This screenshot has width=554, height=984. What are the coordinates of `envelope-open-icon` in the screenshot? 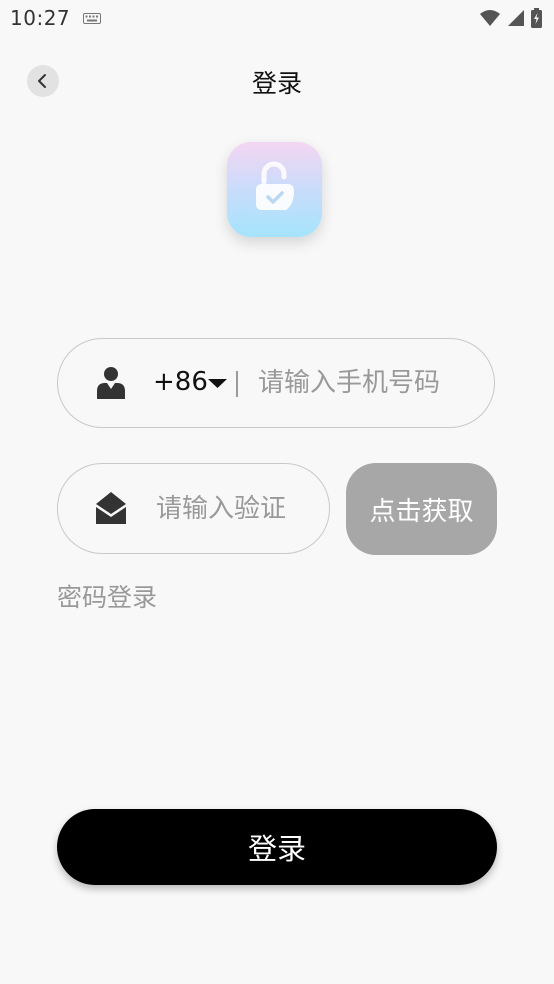 It's located at (111, 508).